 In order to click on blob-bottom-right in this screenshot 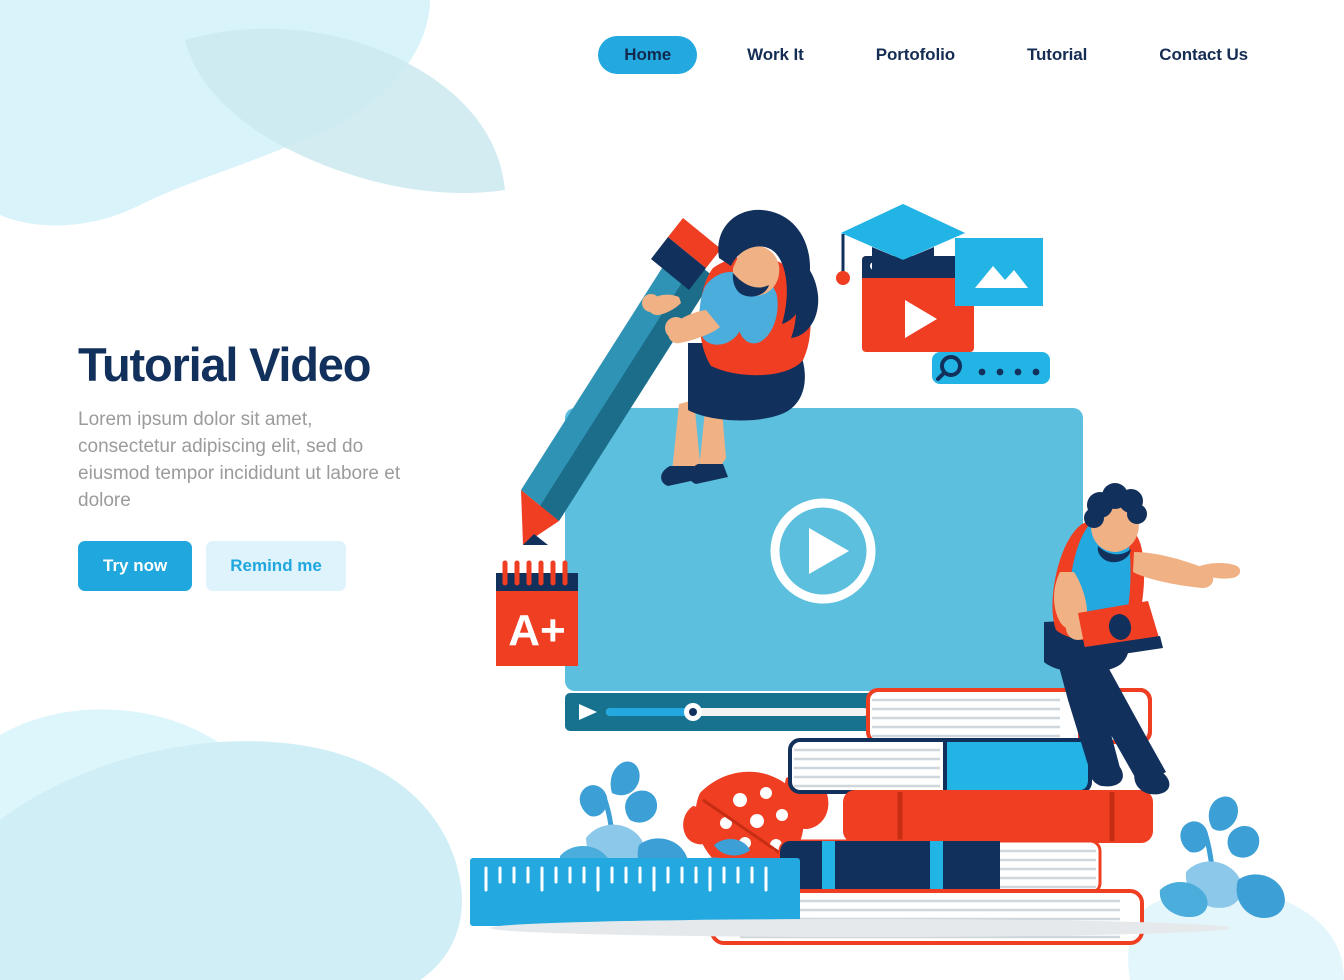, I will do `click(1236, 934)`.